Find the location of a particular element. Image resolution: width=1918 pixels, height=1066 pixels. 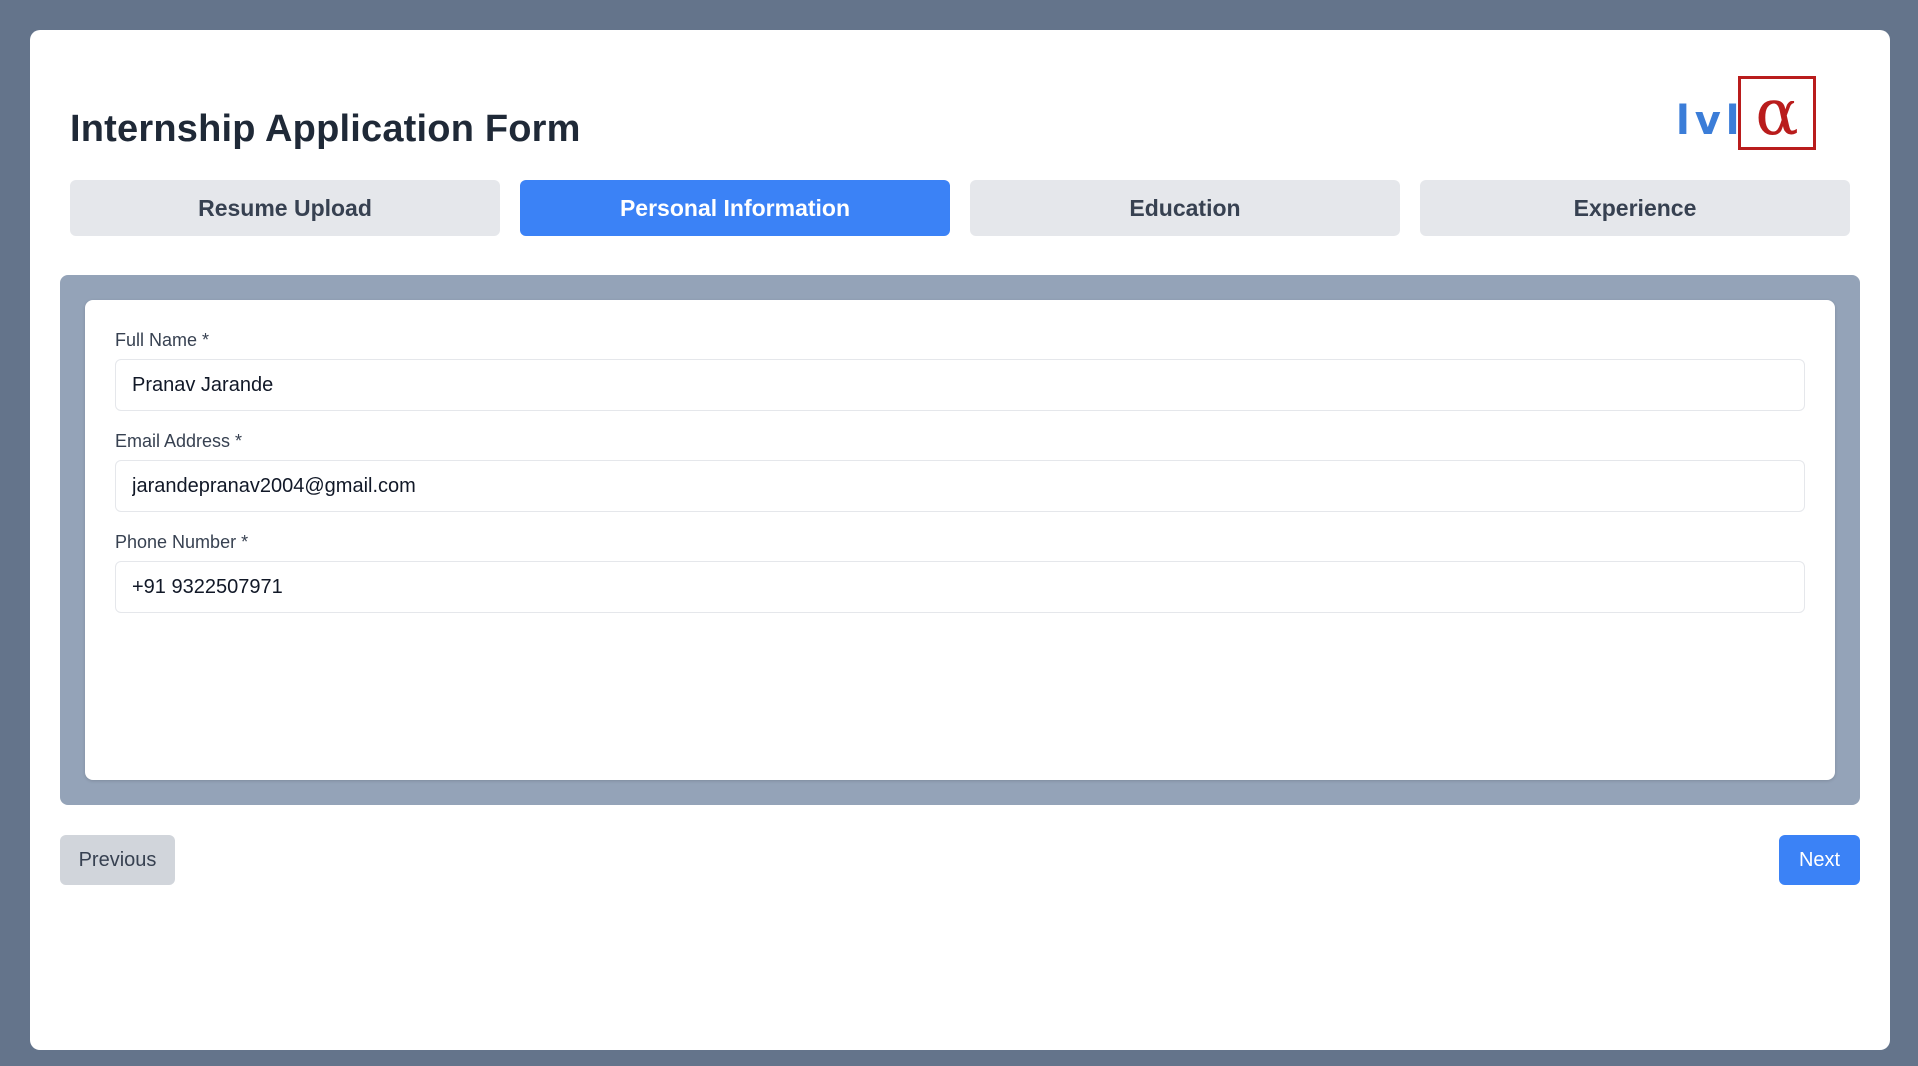

full-name-label: Full Name * is located at coordinates (162, 340).